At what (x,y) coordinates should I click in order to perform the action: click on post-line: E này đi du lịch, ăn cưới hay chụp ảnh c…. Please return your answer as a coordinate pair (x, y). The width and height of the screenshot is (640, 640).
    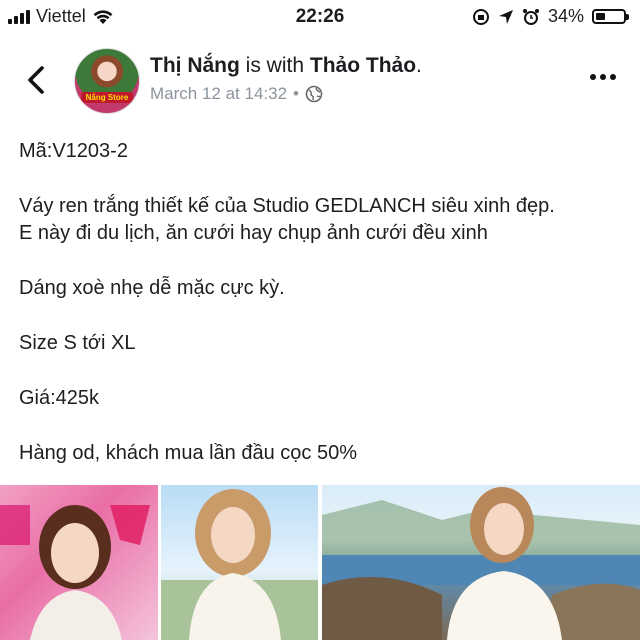
    Looking at the image, I should click on (253, 233).